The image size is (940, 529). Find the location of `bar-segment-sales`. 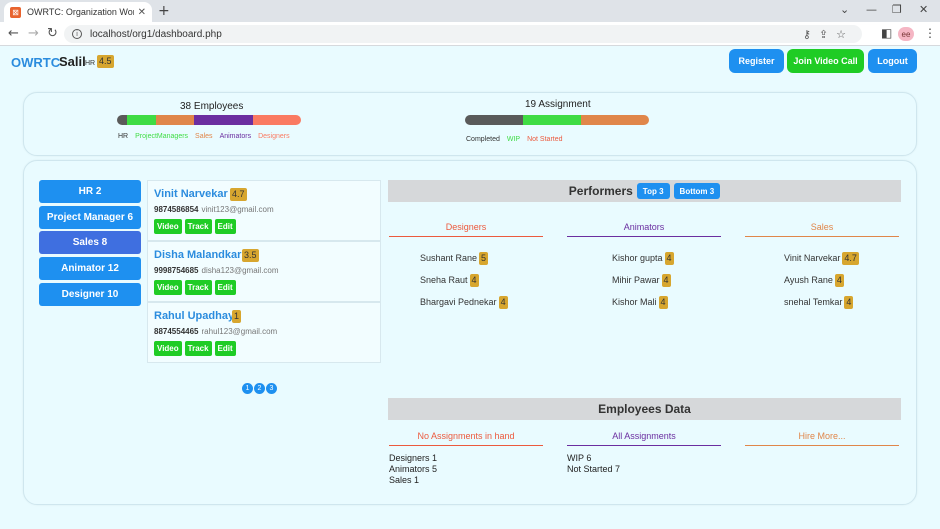

bar-segment-sales is located at coordinates (175, 120).